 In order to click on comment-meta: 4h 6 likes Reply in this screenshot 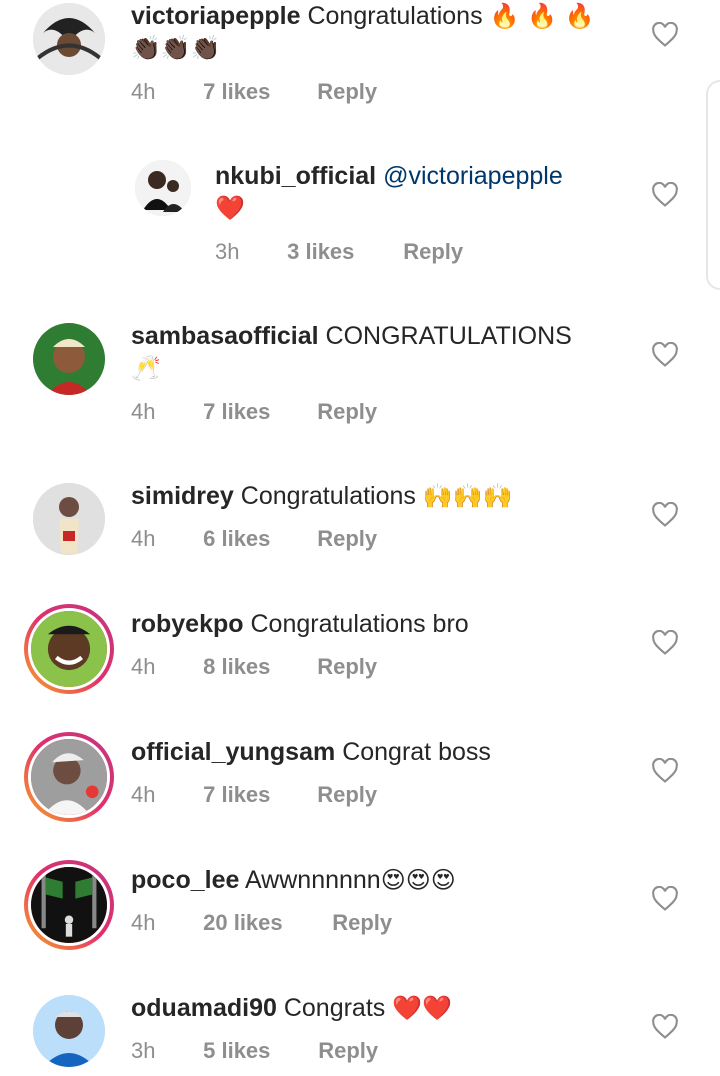, I will do `click(254, 539)`.